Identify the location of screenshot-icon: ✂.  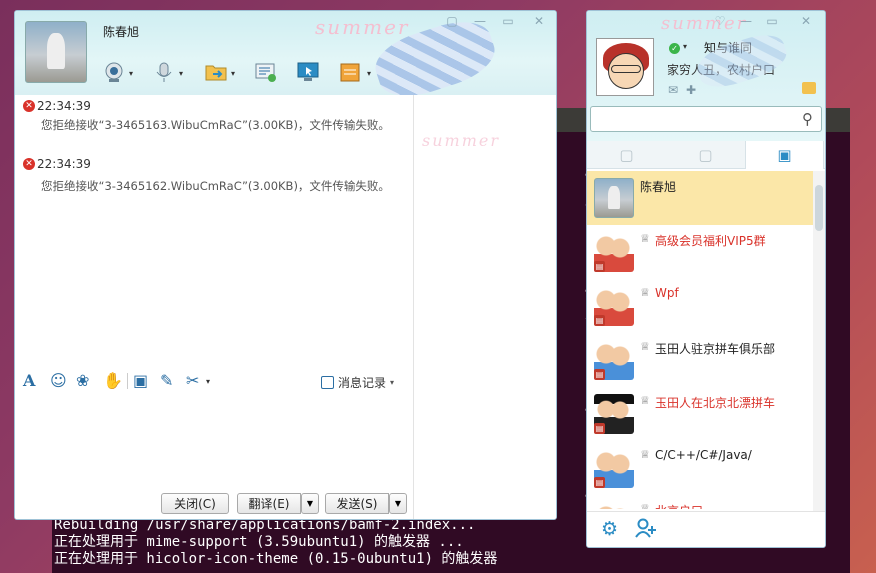
(192, 380).